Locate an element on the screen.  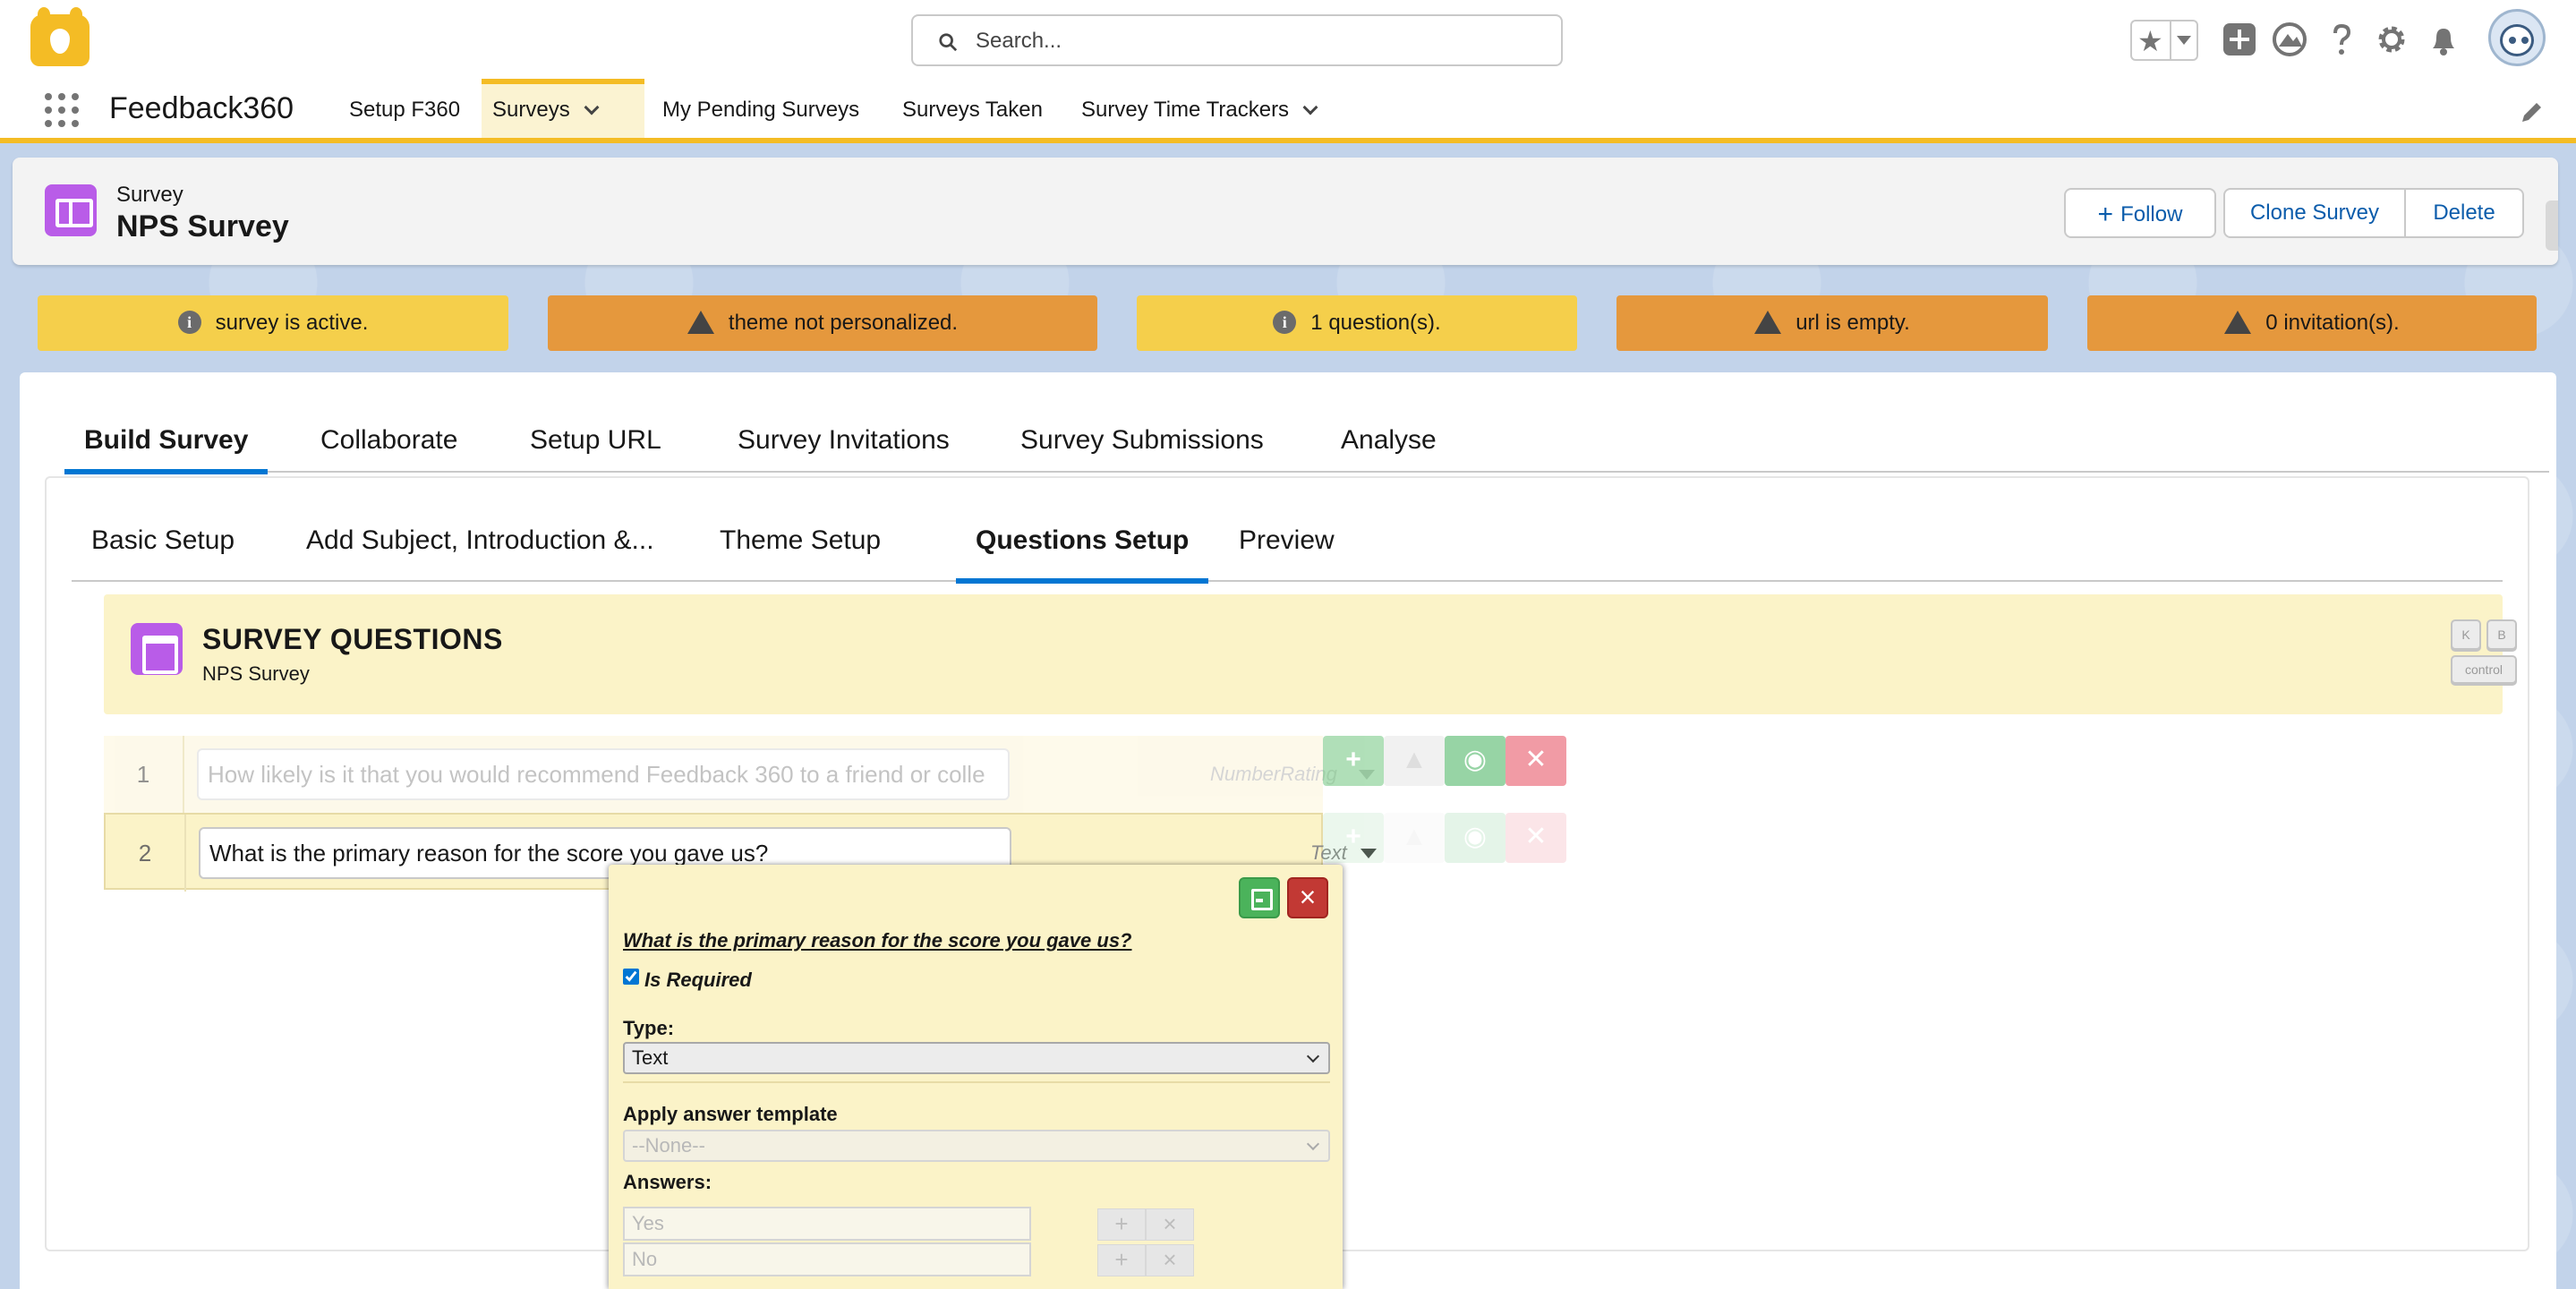
tab-build-survey: Build Survey is located at coordinates (166, 441).